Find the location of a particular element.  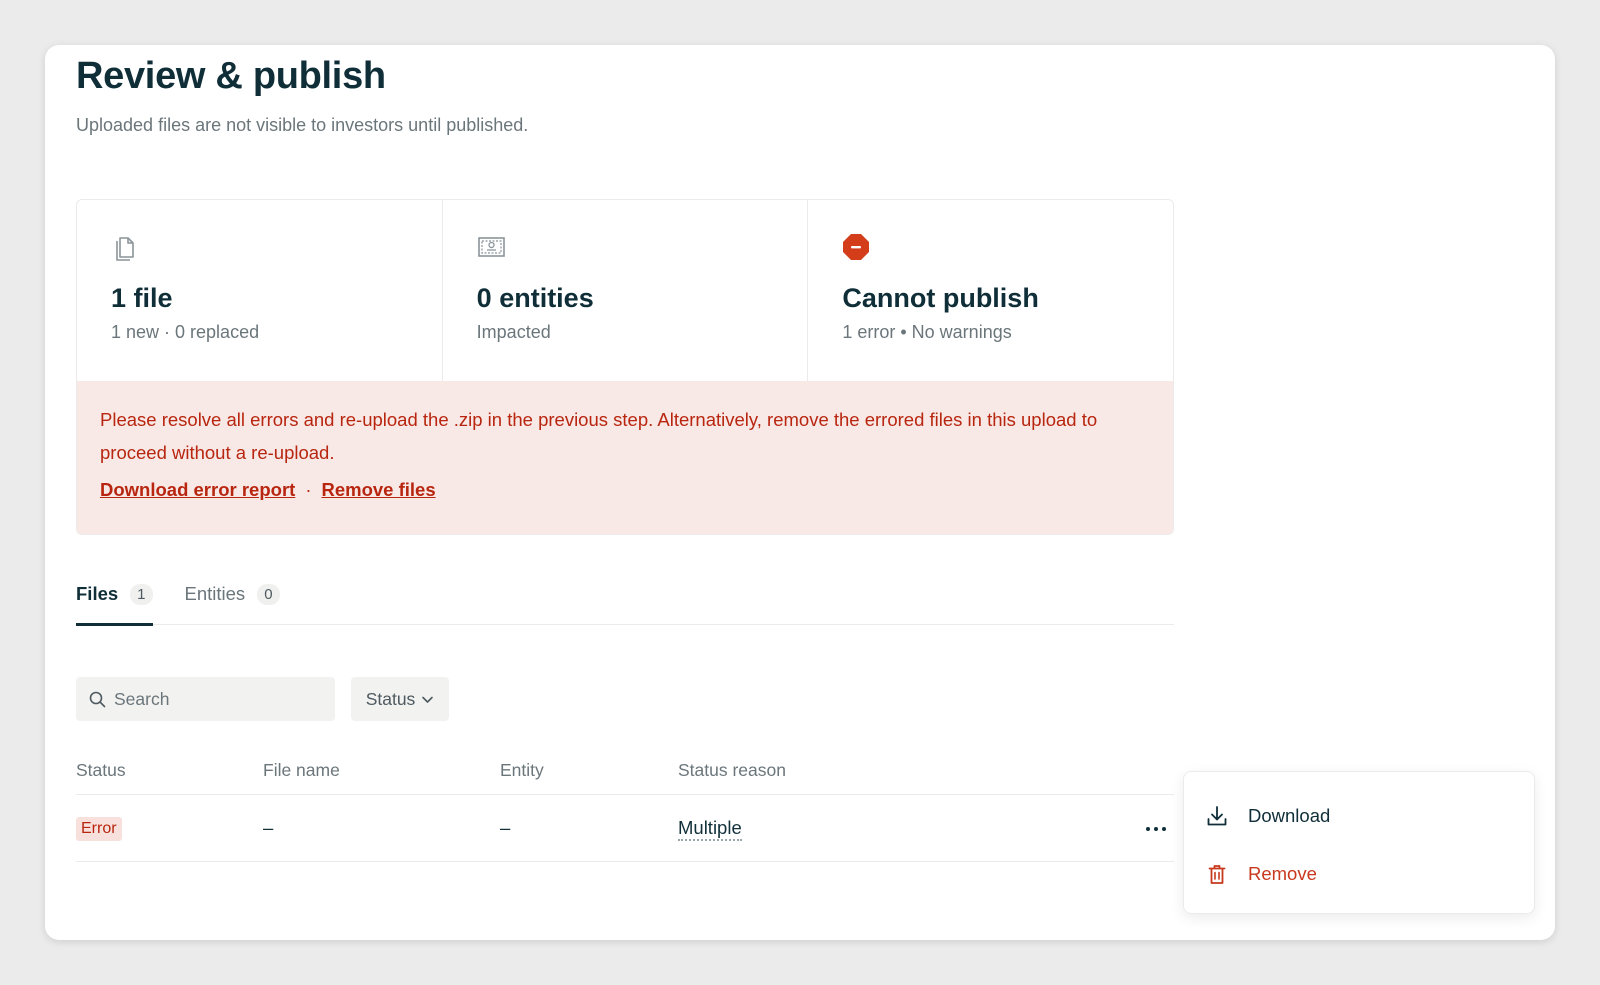

row-actions-button is located at coordinates (1156, 829).